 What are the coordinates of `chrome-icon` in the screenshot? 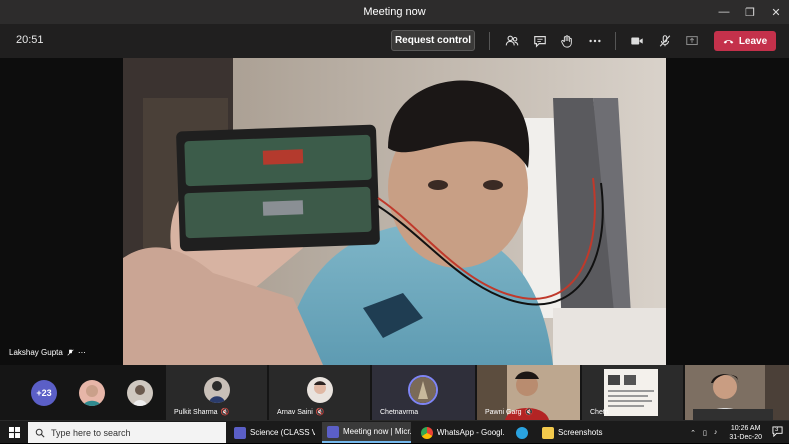 It's located at (427, 432).